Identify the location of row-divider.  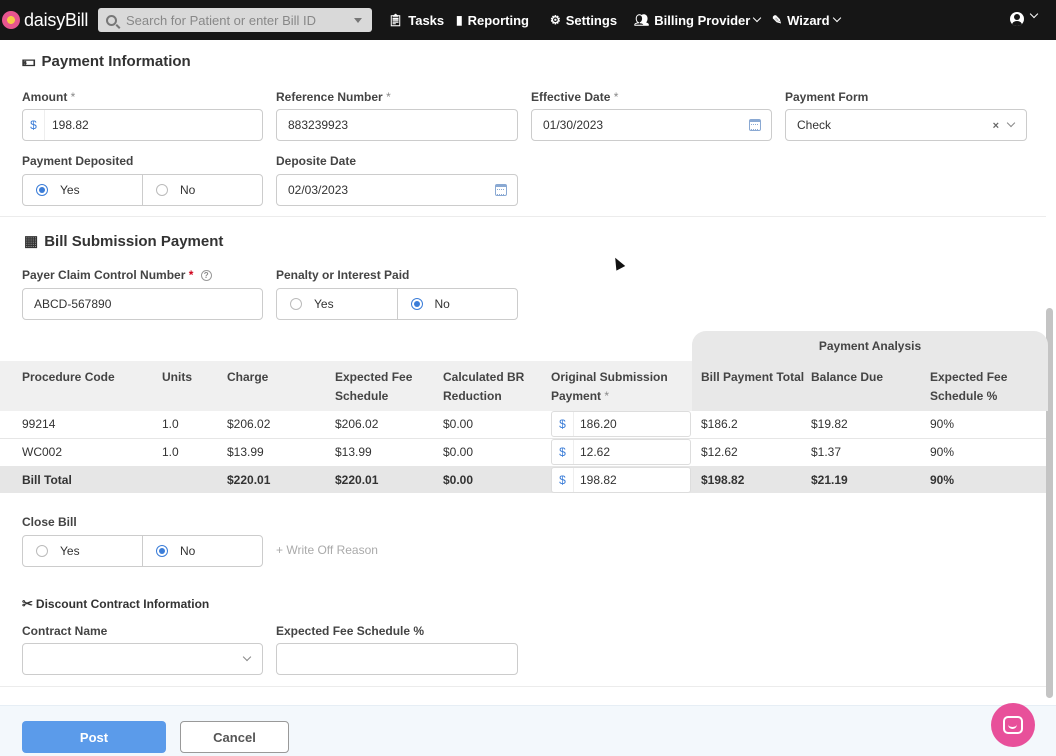
(523, 438).